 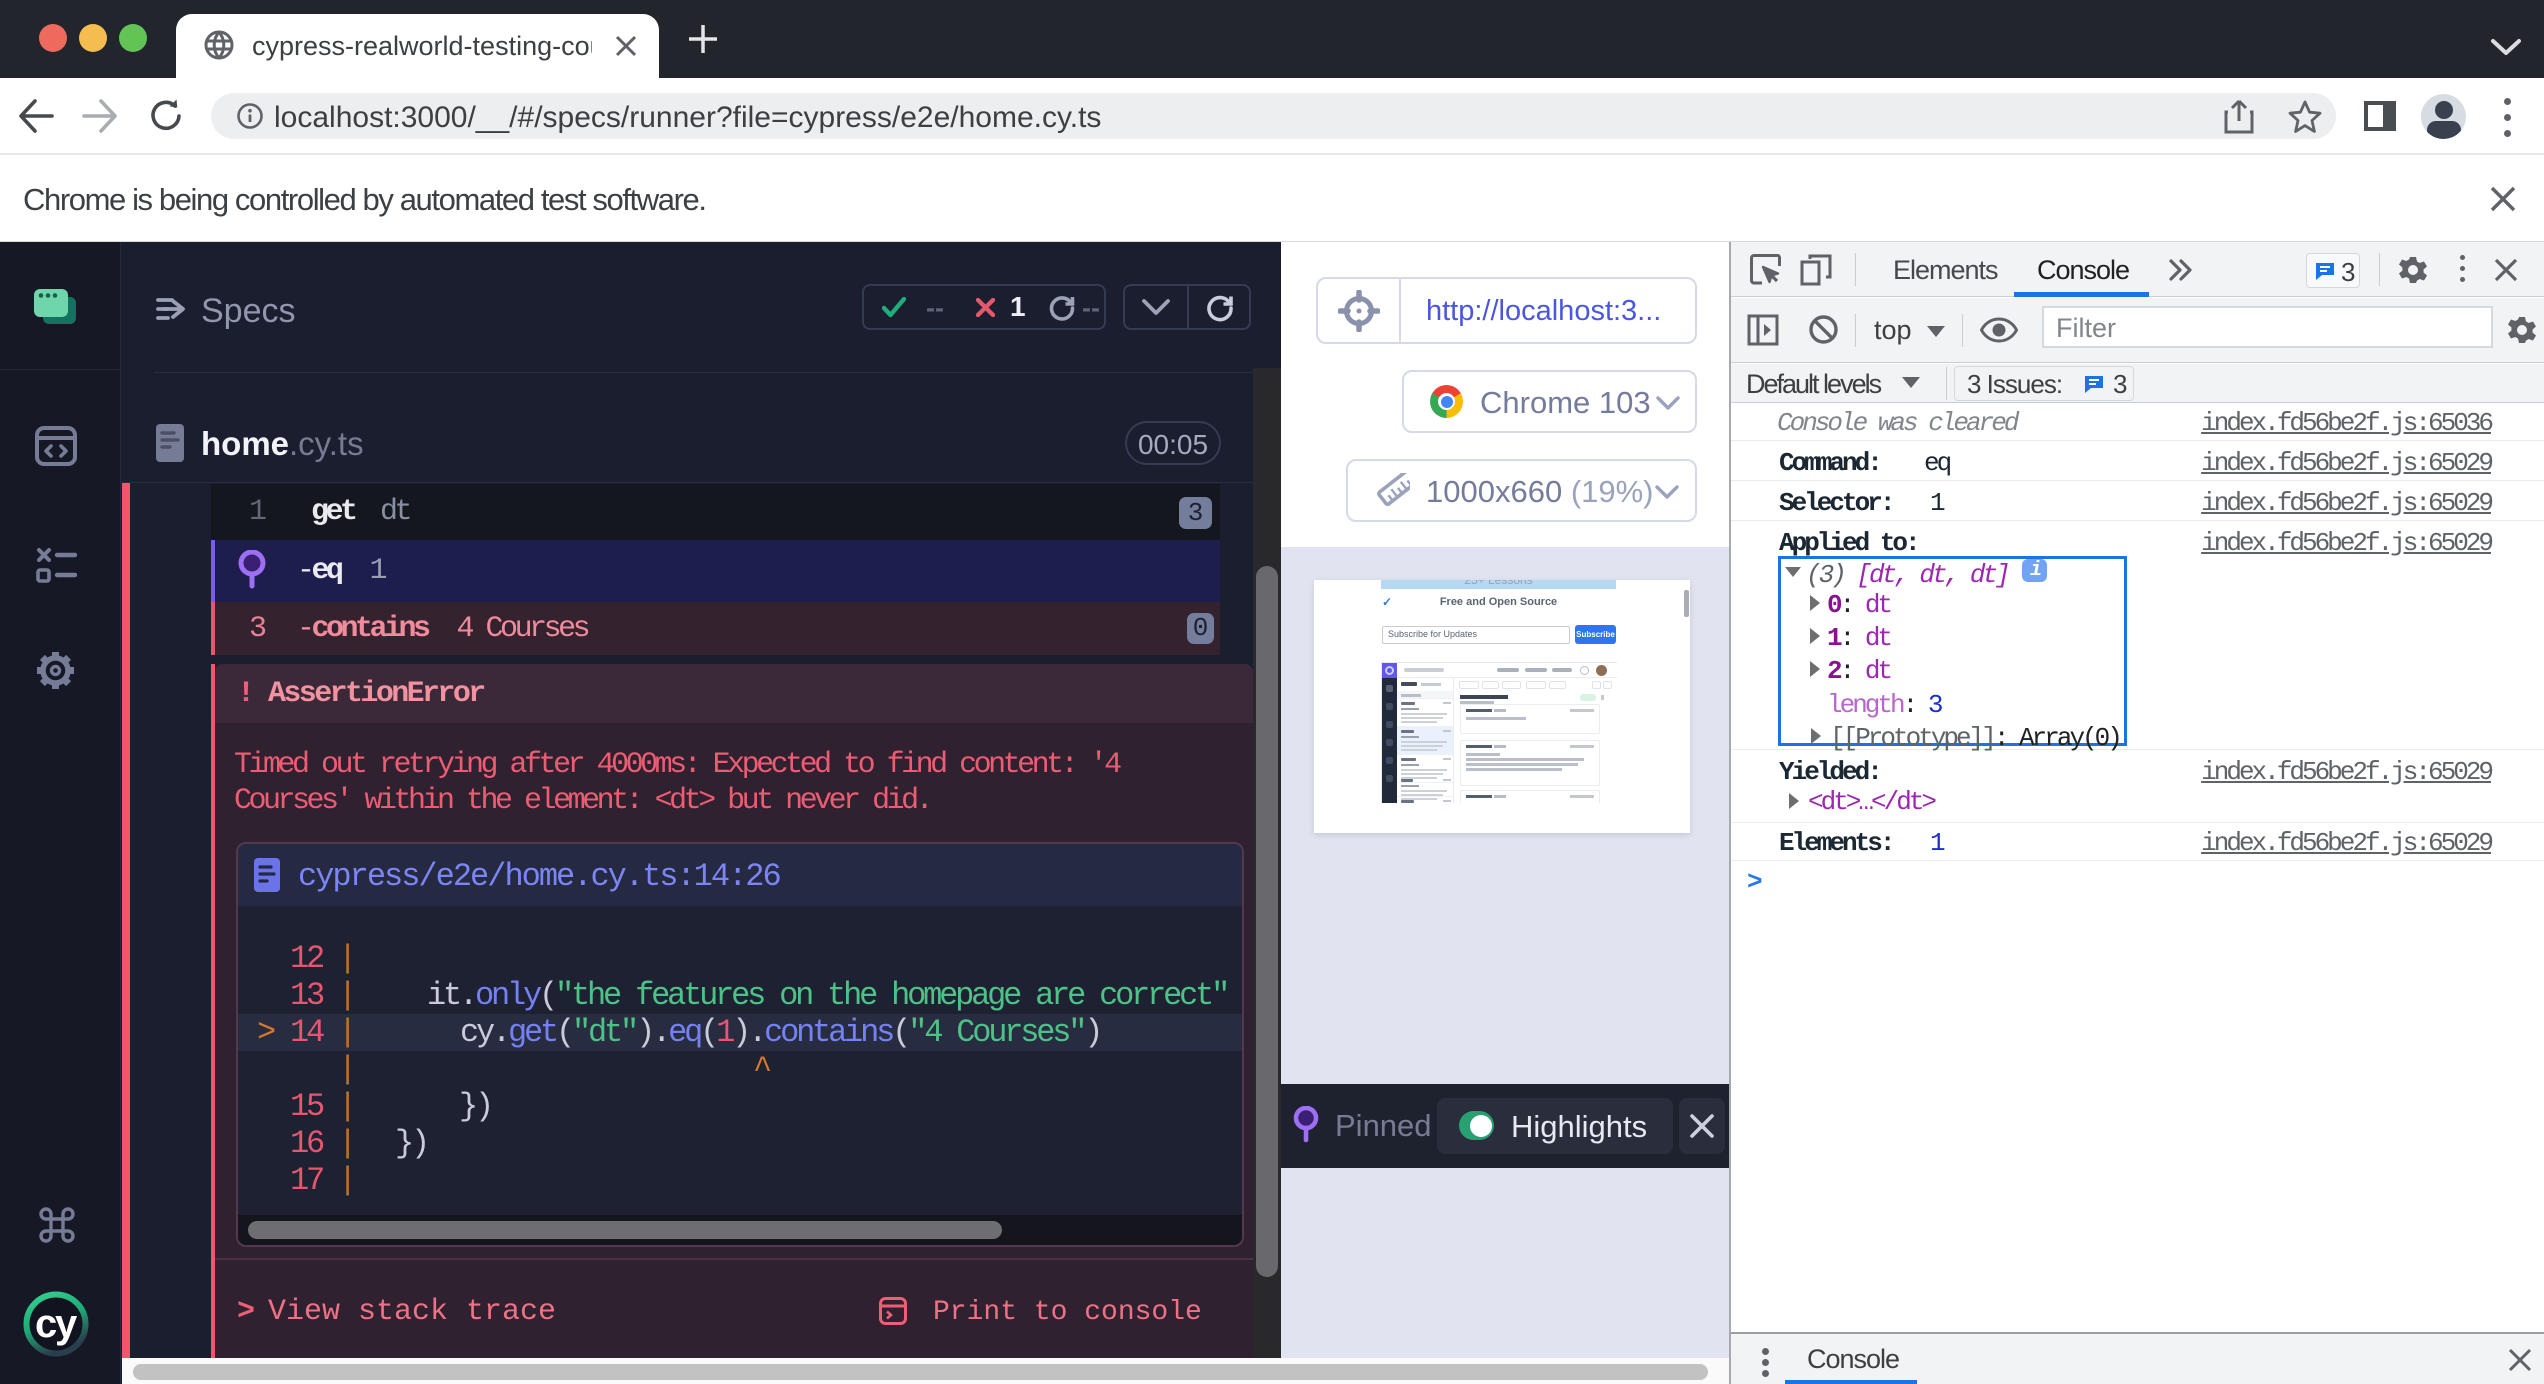 What do you see at coordinates (66, 1324) in the screenshot?
I see `svg-text: y` at bounding box center [66, 1324].